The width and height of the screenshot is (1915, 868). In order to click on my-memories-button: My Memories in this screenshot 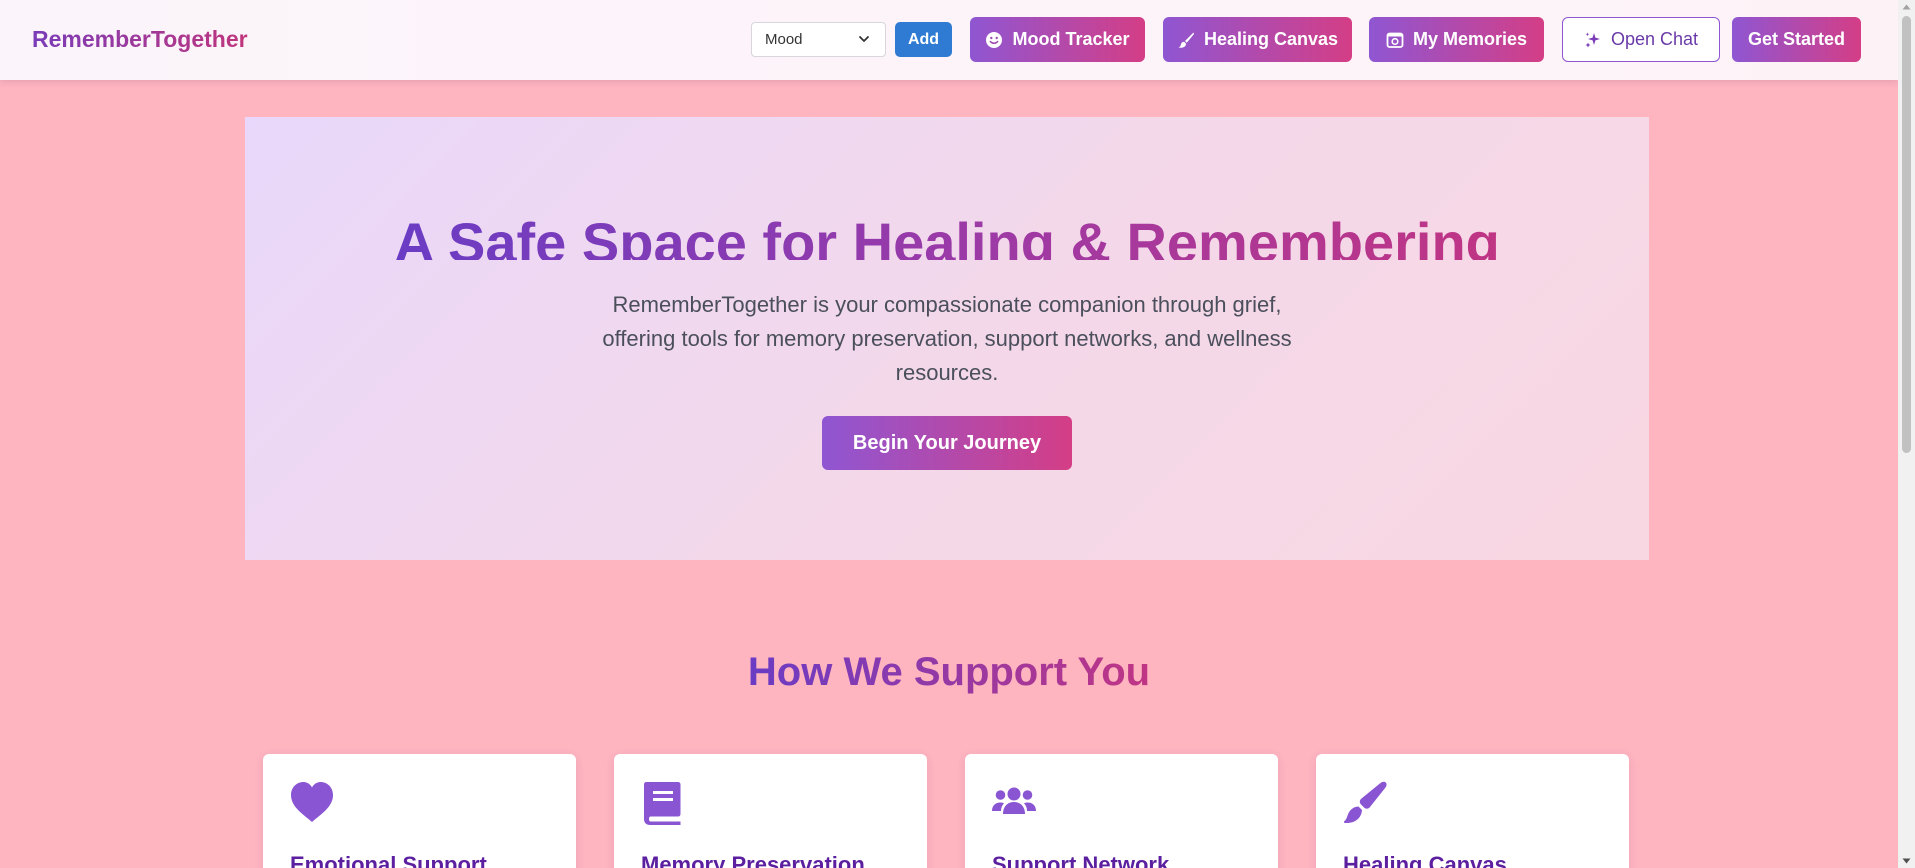, I will do `click(1456, 39)`.